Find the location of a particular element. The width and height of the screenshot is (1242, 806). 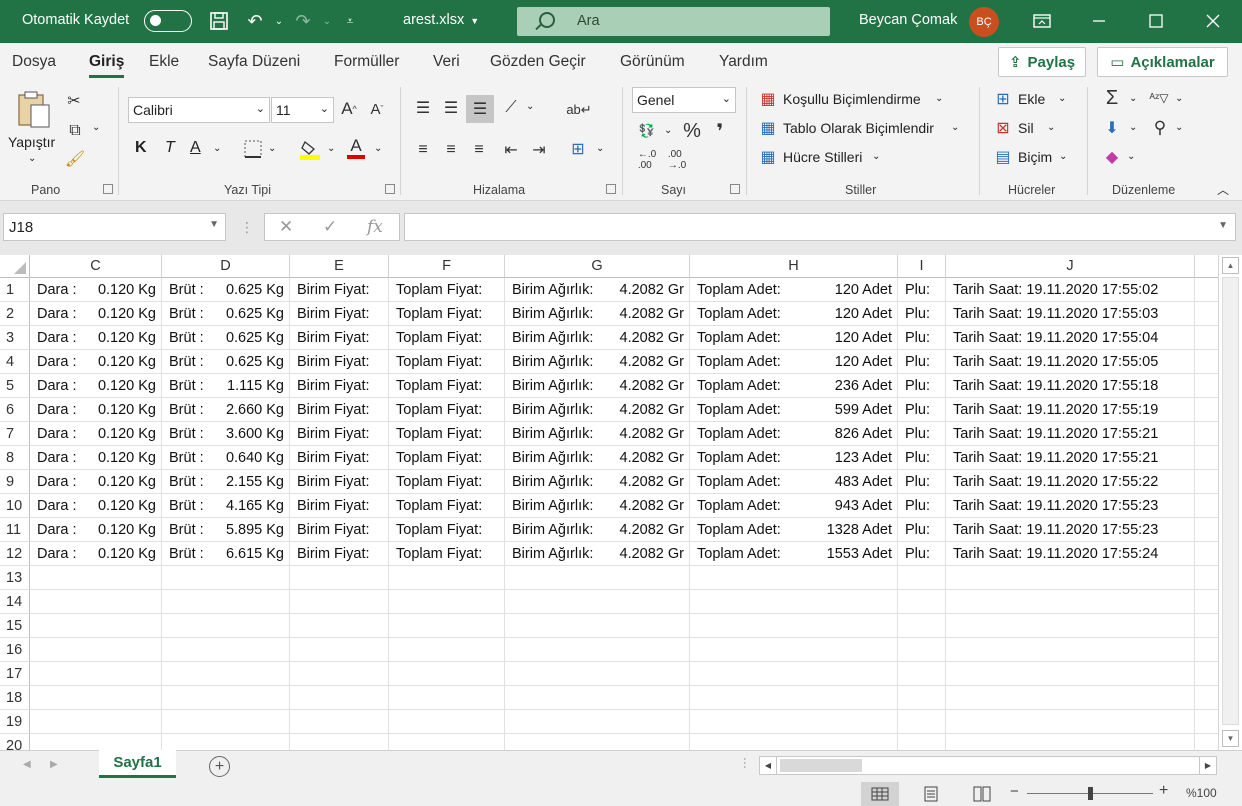

percent-style-icon: % is located at coordinates (692, 131).